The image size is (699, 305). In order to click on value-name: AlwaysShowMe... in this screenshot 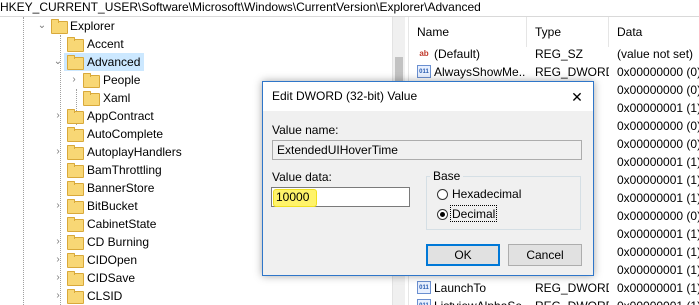, I will do `click(480, 72)`.